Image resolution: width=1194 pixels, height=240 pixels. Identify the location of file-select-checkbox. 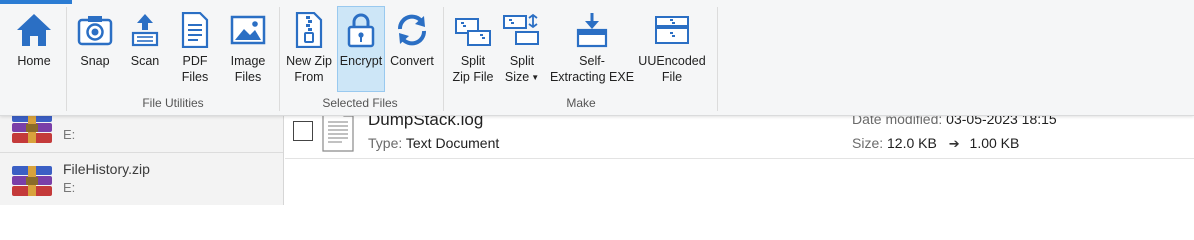
(303, 131).